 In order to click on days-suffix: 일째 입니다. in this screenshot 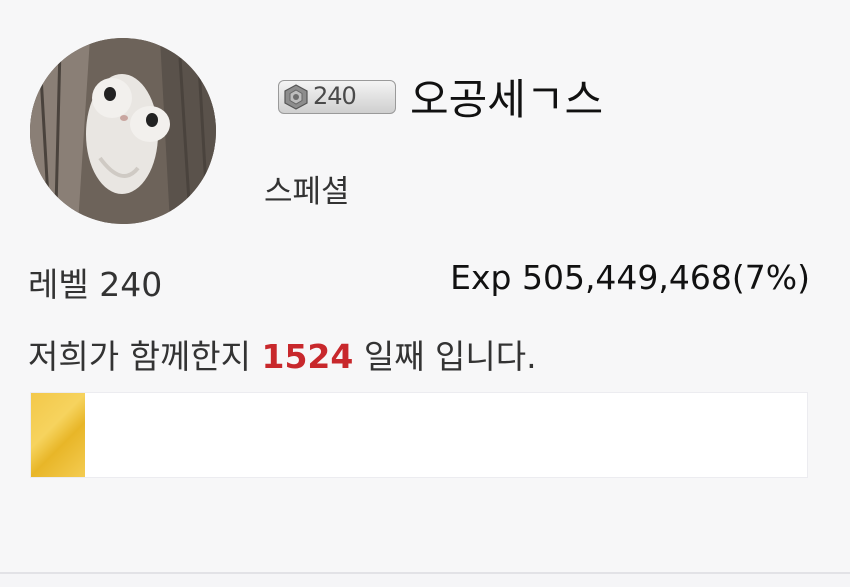, I will do `click(445, 356)`.